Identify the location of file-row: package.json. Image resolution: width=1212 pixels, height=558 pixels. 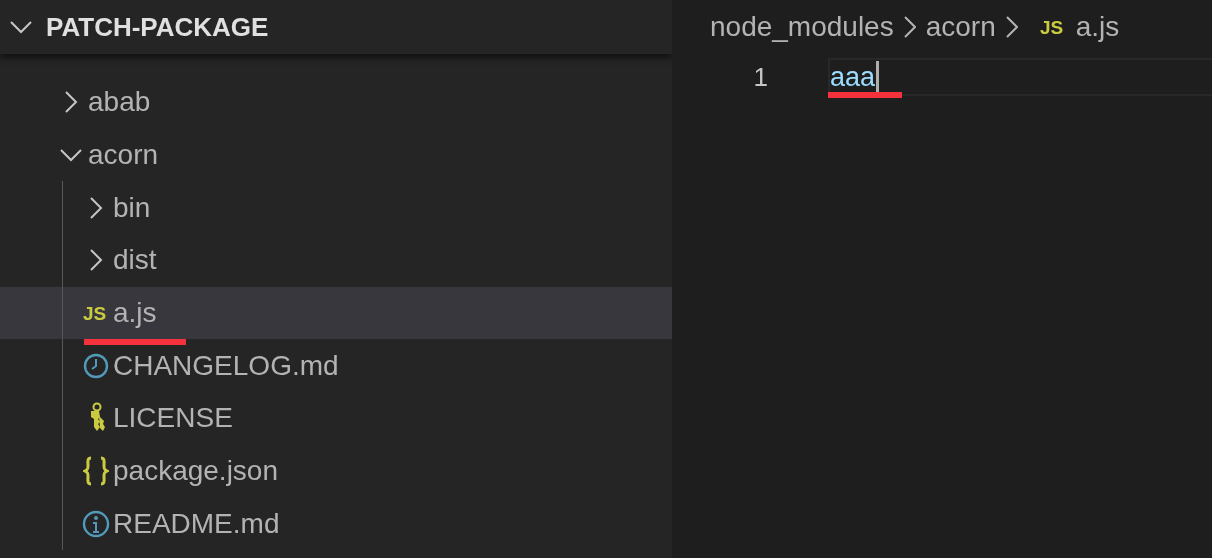
(336, 471).